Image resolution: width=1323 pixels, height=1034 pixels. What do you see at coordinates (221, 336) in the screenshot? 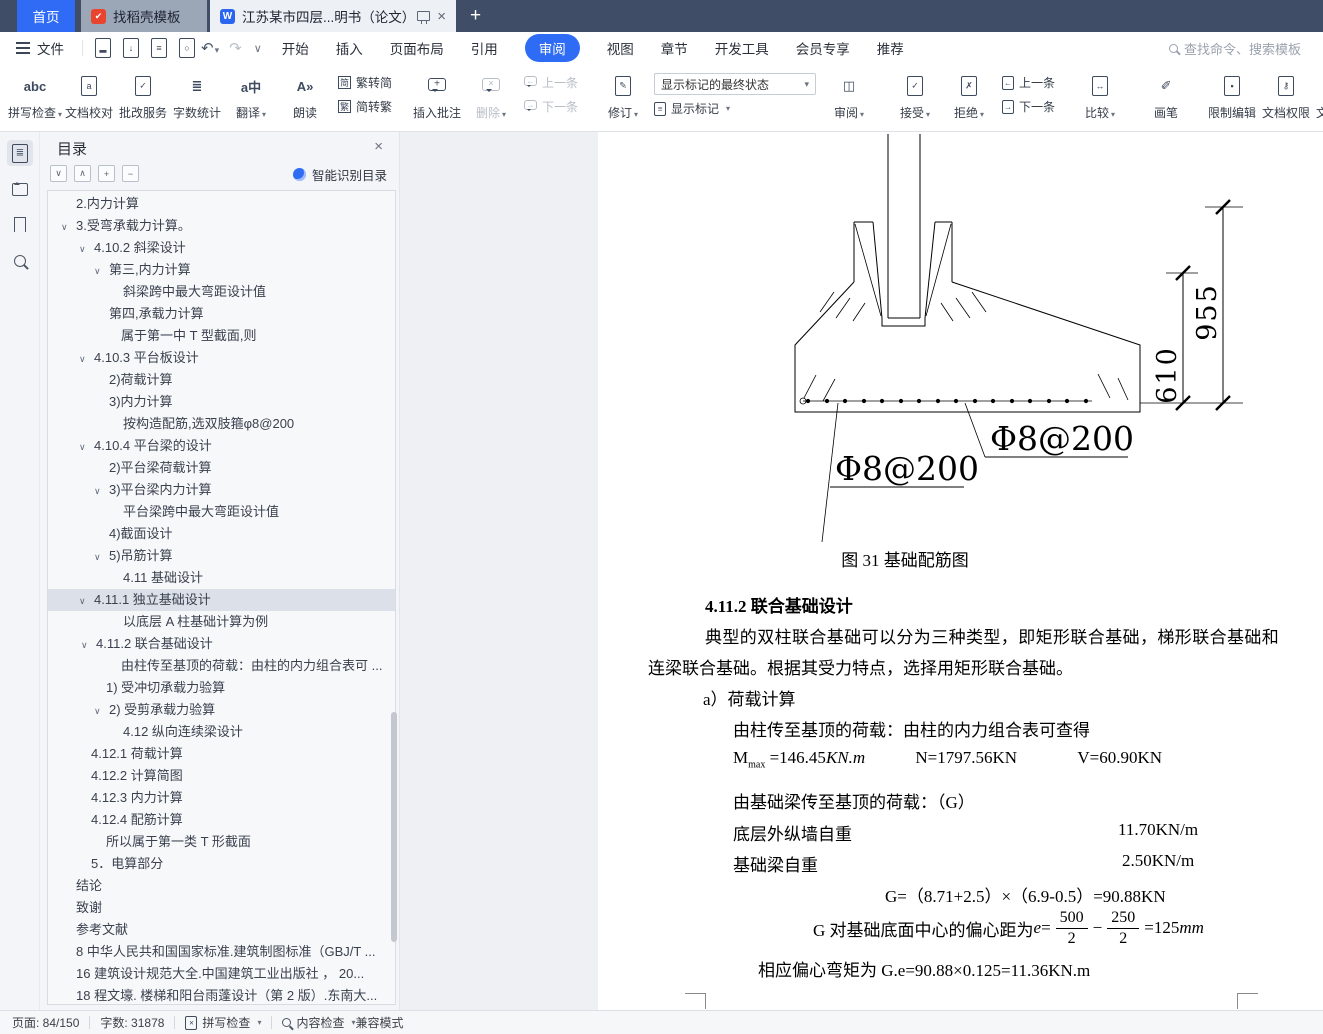
I see `toc-item: 属于第一中 T 型截面,则` at bounding box center [221, 336].